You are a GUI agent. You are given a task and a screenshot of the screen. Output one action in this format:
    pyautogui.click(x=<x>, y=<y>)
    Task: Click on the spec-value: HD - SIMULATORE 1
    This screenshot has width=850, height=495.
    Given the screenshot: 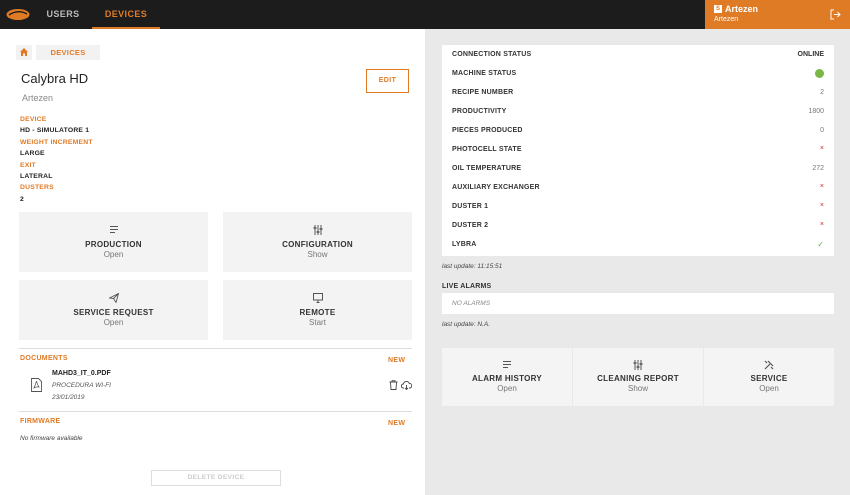 What is the action you would take?
    pyautogui.click(x=55, y=131)
    